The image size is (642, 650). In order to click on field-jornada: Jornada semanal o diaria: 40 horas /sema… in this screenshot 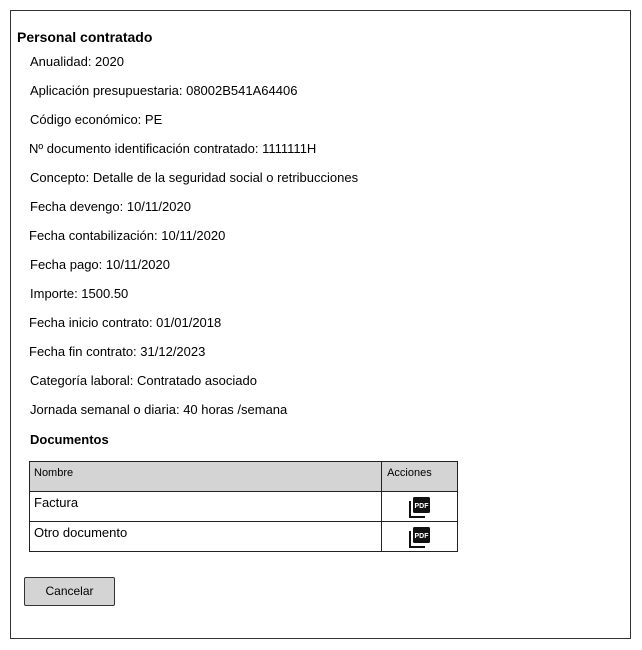, I will do `click(159, 409)`.